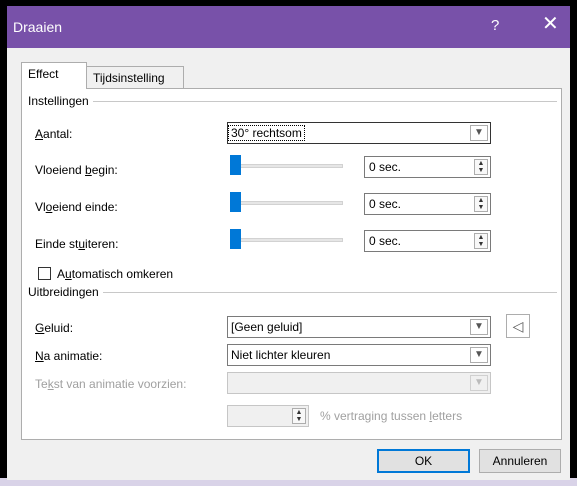  Describe the element at coordinates (286, 240) in the screenshot. I see `einde-stuiteren-slider-track` at that location.